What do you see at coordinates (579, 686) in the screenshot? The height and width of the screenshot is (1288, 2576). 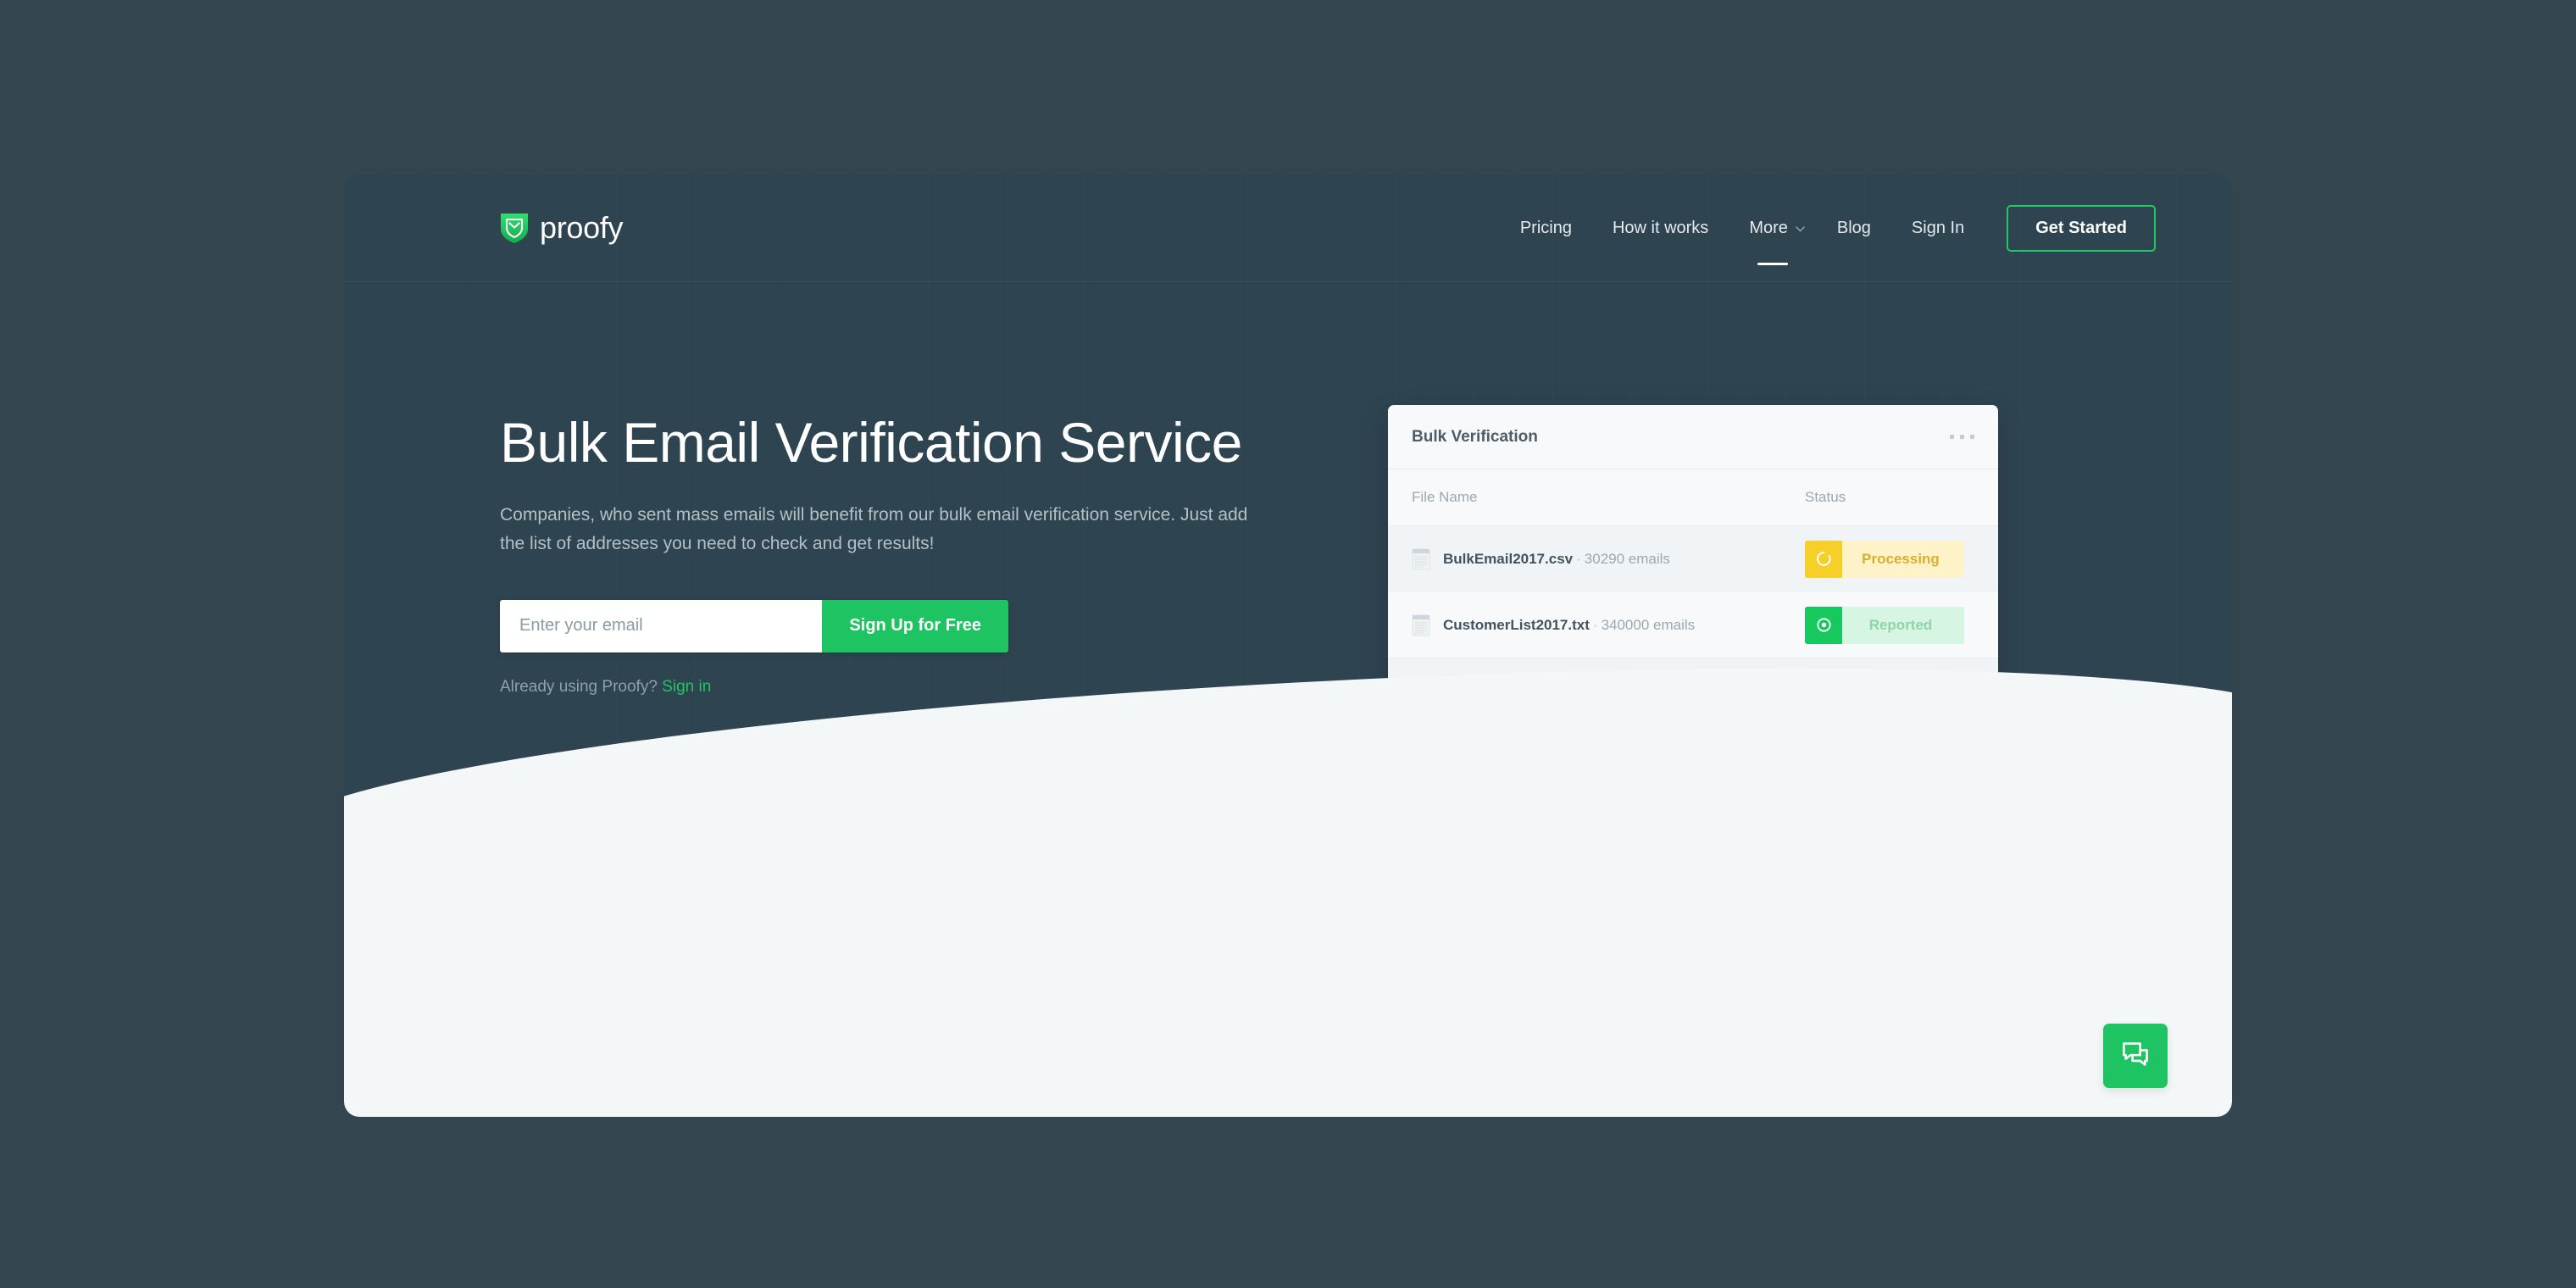 I see `already-using-label: Already using Proofy?` at bounding box center [579, 686].